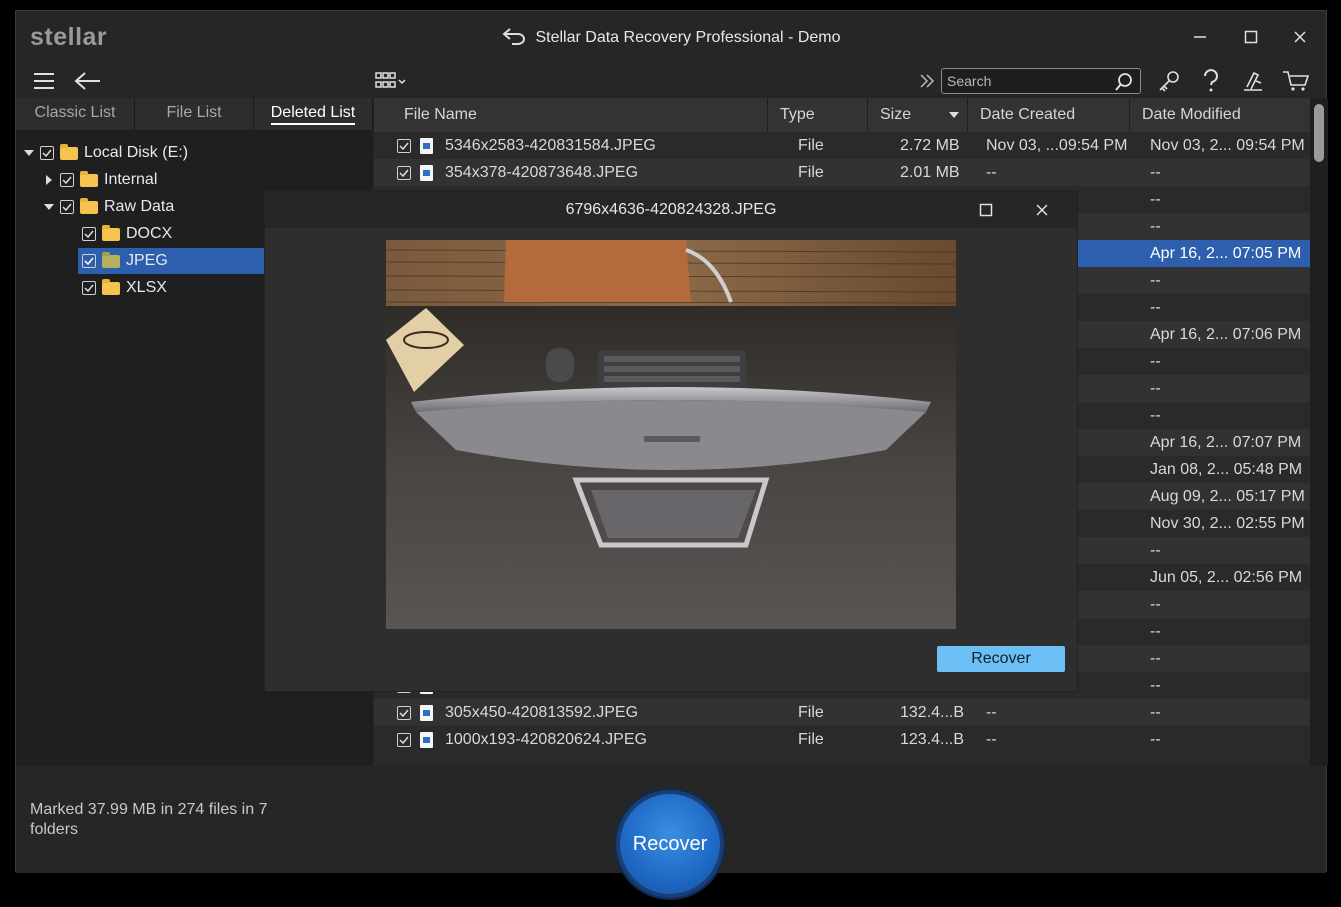  I want to click on preview-recover-button: Recover, so click(1001, 659).